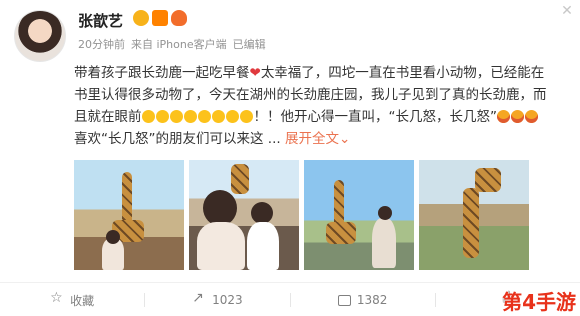 The image size is (580, 316). I want to click on child-shape, so click(263, 246).